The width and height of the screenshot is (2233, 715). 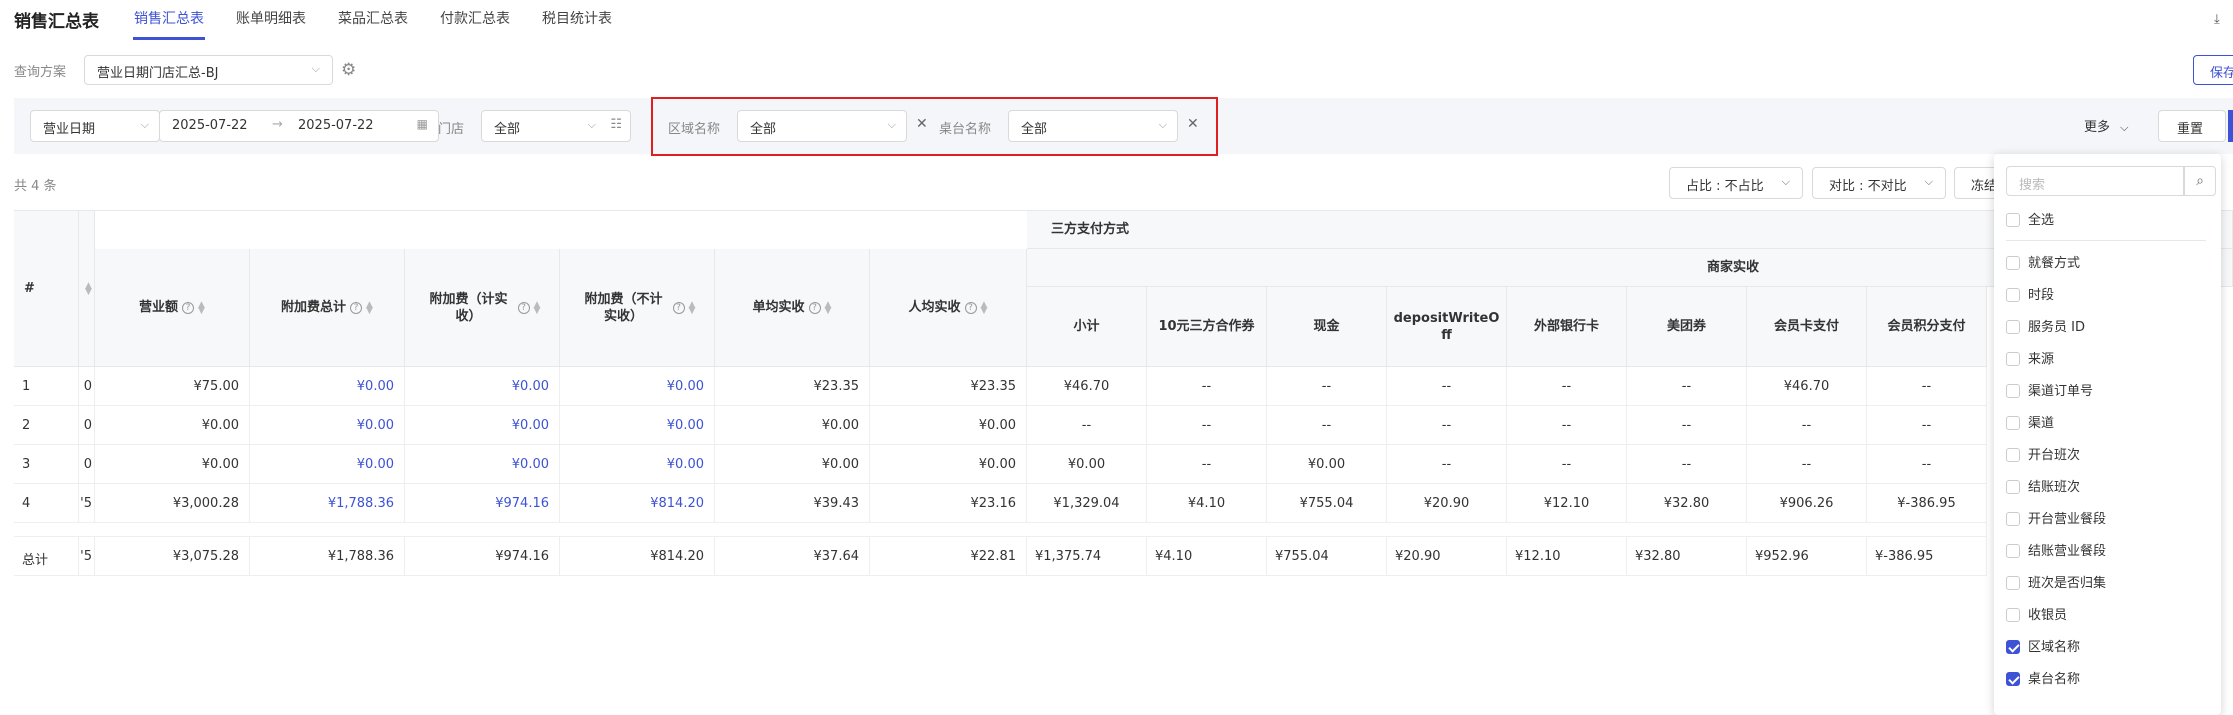 What do you see at coordinates (159, 307) in the screenshot?
I see `header-revenue-label: 营业额` at bounding box center [159, 307].